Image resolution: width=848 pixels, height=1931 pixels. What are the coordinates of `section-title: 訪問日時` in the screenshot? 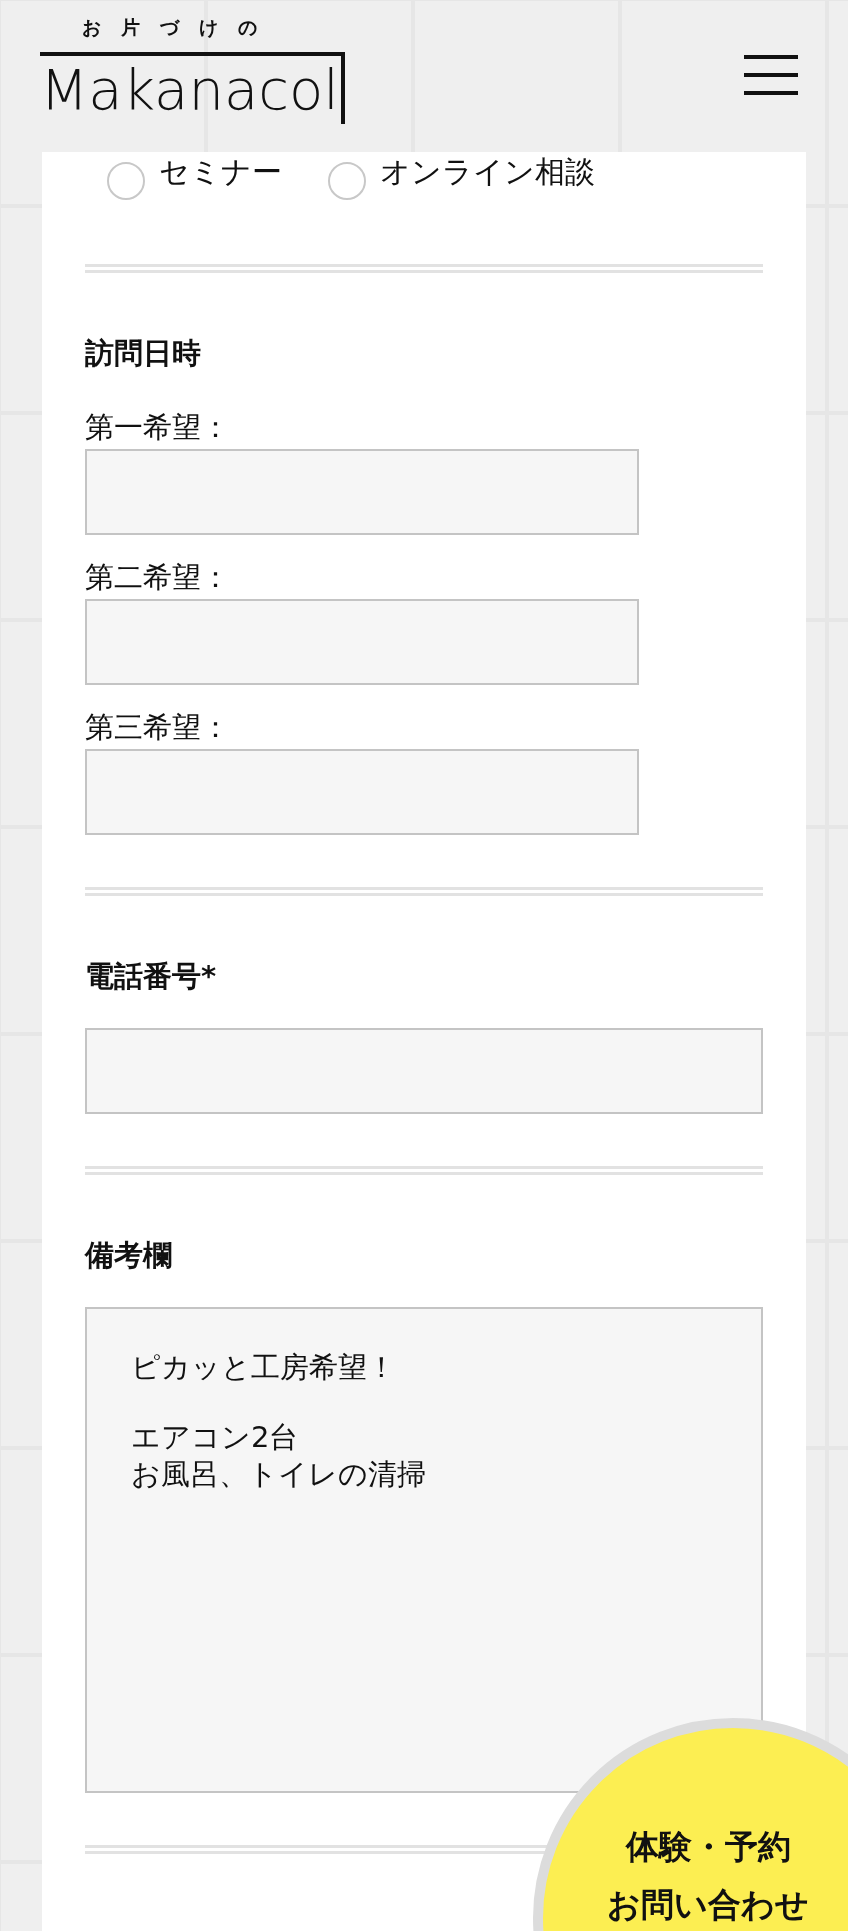 It's located at (143, 353).